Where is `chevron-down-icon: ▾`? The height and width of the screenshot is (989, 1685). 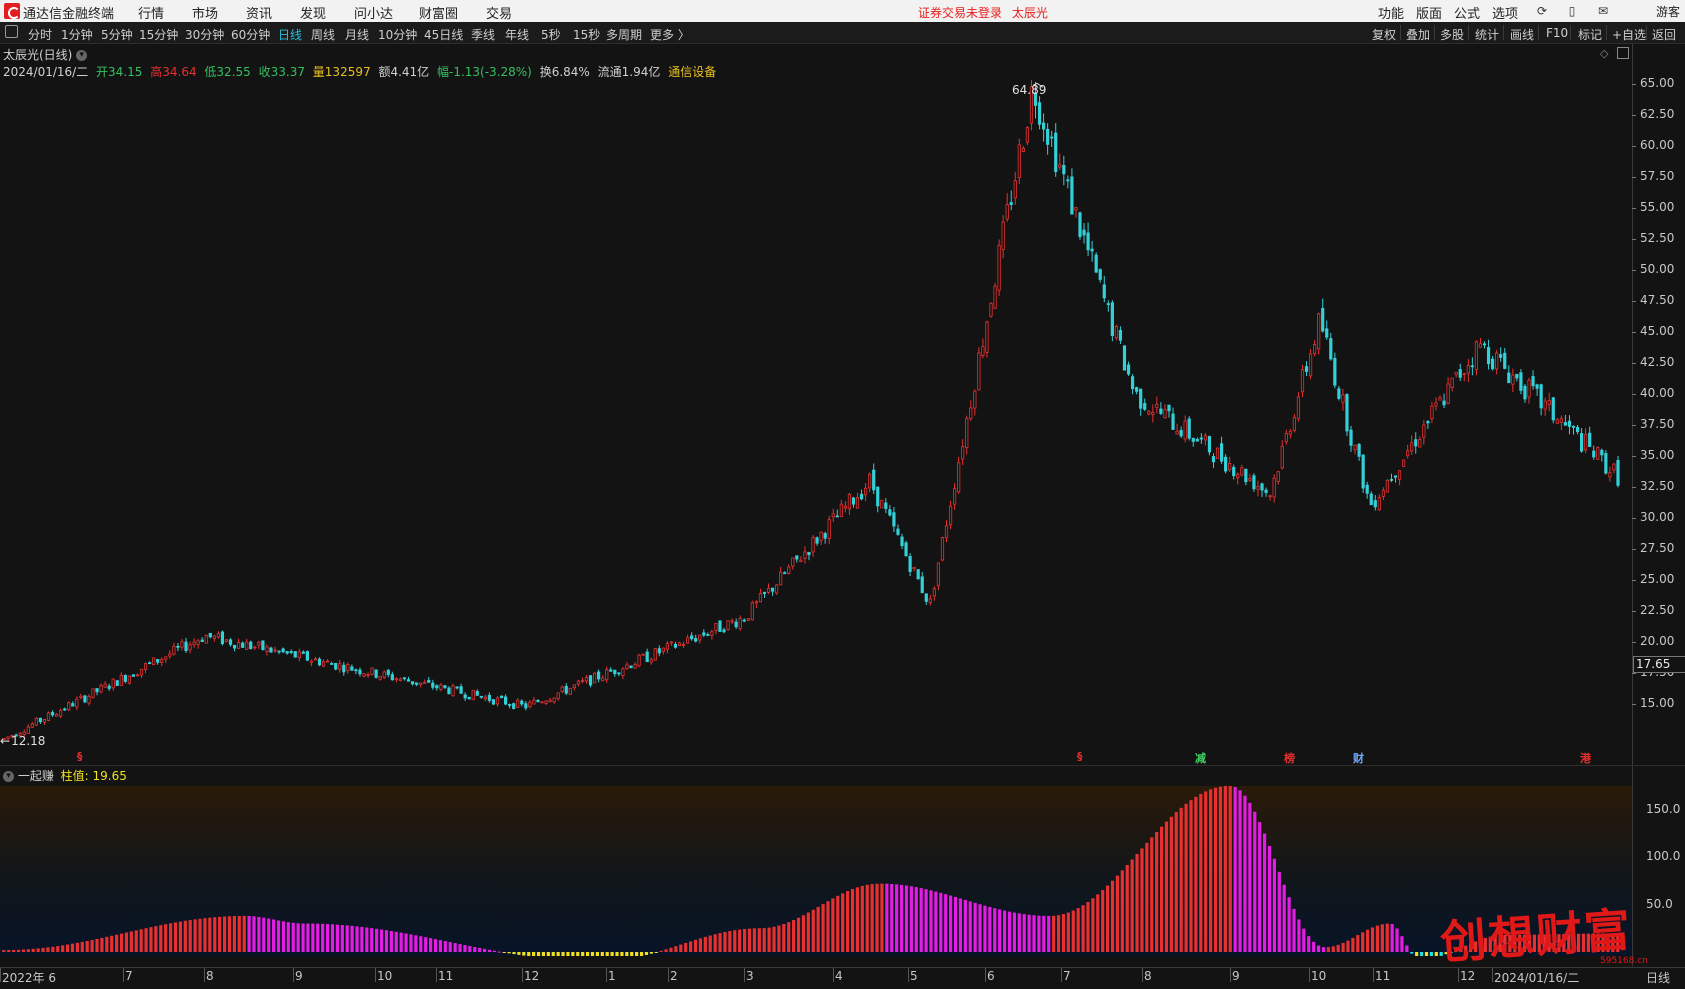 chevron-down-icon: ▾ is located at coordinates (82, 55).